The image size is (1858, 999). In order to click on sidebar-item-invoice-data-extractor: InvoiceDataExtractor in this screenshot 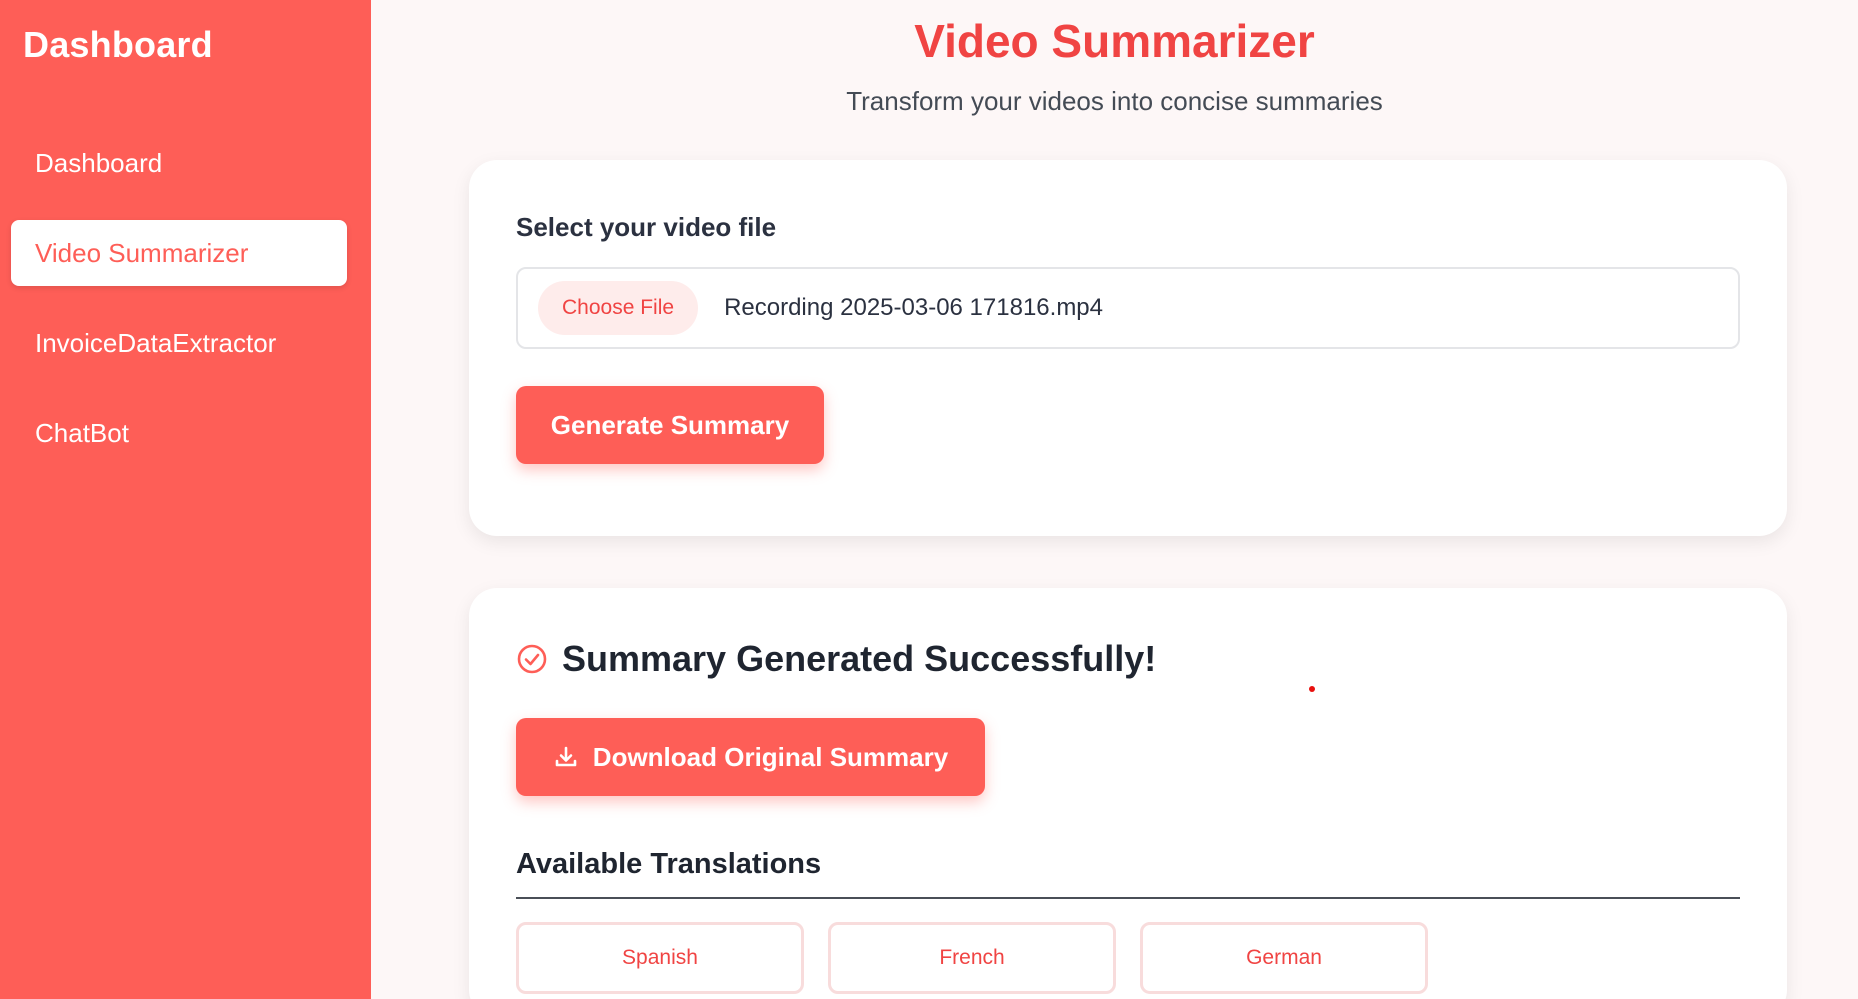, I will do `click(179, 343)`.